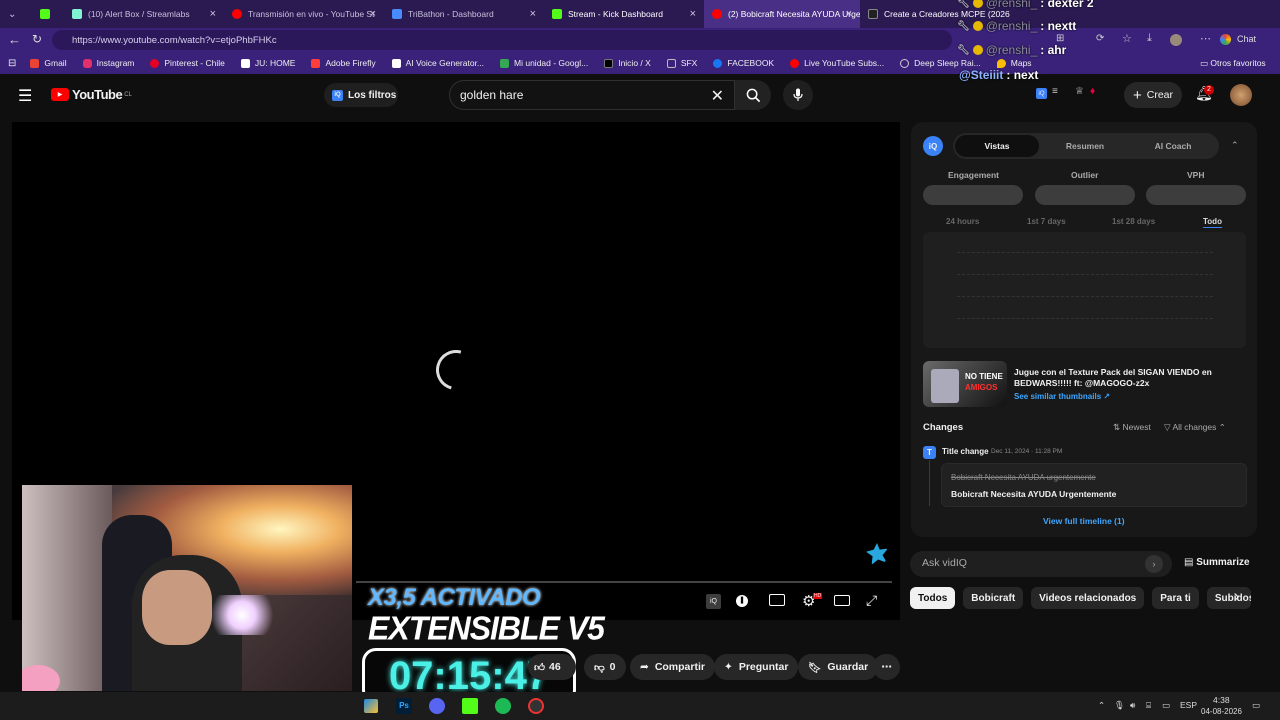 Image resolution: width=1280 pixels, height=720 pixels. What do you see at coordinates (993, 598) in the screenshot?
I see `chip-bobicraft: Bobicraft` at bounding box center [993, 598].